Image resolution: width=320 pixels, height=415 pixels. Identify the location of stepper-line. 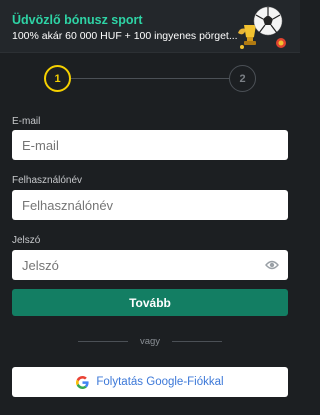
(150, 78).